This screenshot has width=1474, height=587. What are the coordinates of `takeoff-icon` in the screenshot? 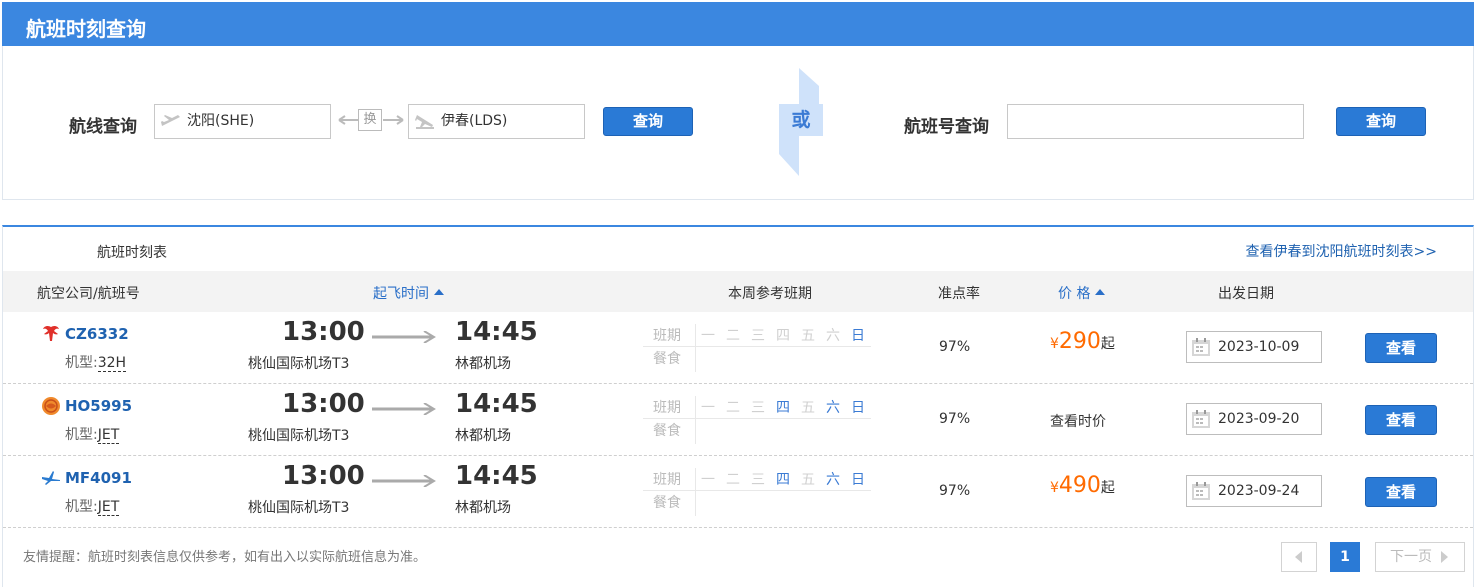 It's located at (170, 120).